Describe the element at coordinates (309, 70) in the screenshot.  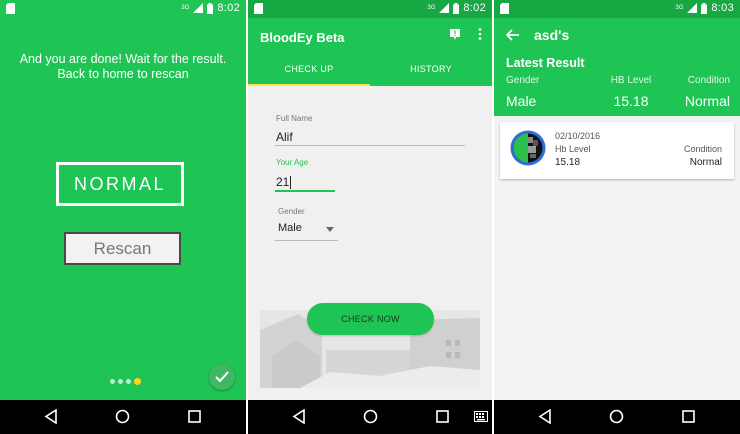
I see `tab-check-up: CHECK UP` at that location.